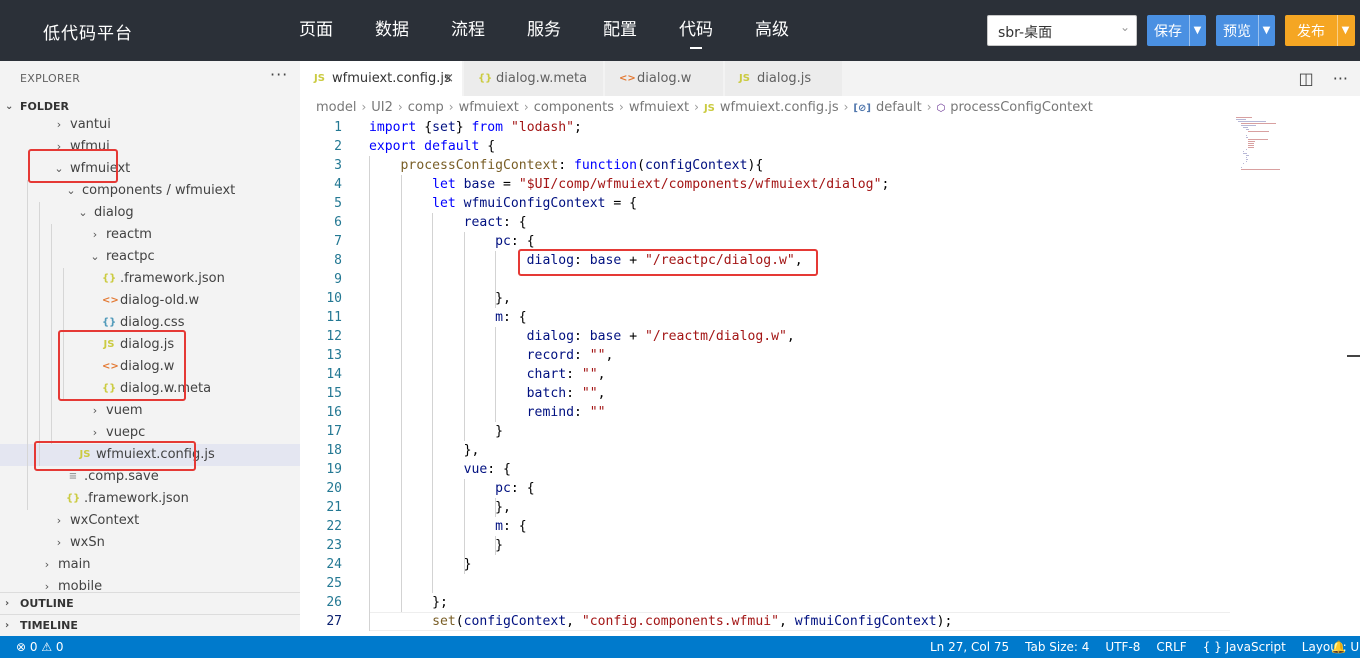 This screenshot has height=658, width=1360. I want to click on code-token: pc, so click(503, 488).